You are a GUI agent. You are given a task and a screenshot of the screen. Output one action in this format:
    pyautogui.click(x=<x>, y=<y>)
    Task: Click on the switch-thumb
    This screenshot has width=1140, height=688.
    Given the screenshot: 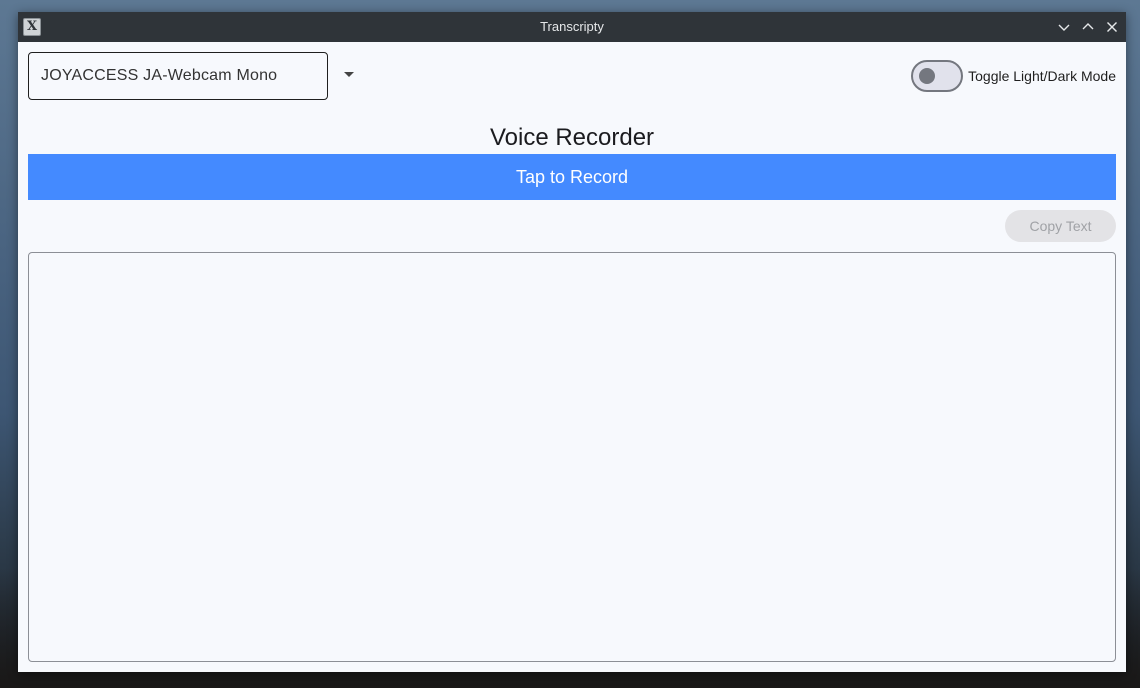 What is the action you would take?
    pyautogui.click(x=927, y=76)
    